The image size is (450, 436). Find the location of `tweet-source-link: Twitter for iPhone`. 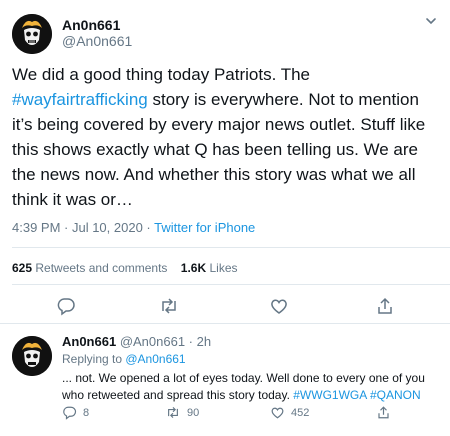

tweet-source-link: Twitter for iPhone is located at coordinates (204, 227).